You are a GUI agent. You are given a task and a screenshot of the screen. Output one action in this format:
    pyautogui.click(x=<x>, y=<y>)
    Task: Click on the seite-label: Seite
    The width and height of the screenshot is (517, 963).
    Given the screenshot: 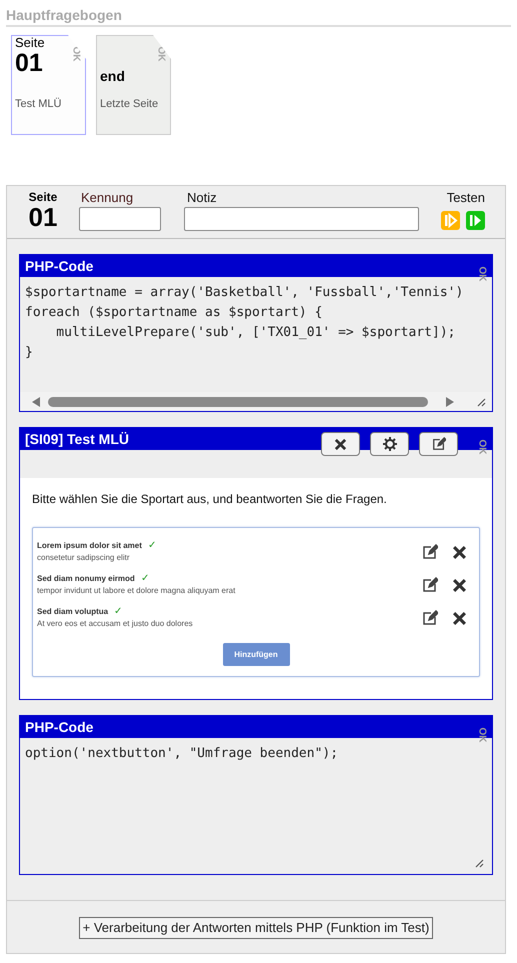 What is the action you would take?
    pyautogui.click(x=43, y=197)
    